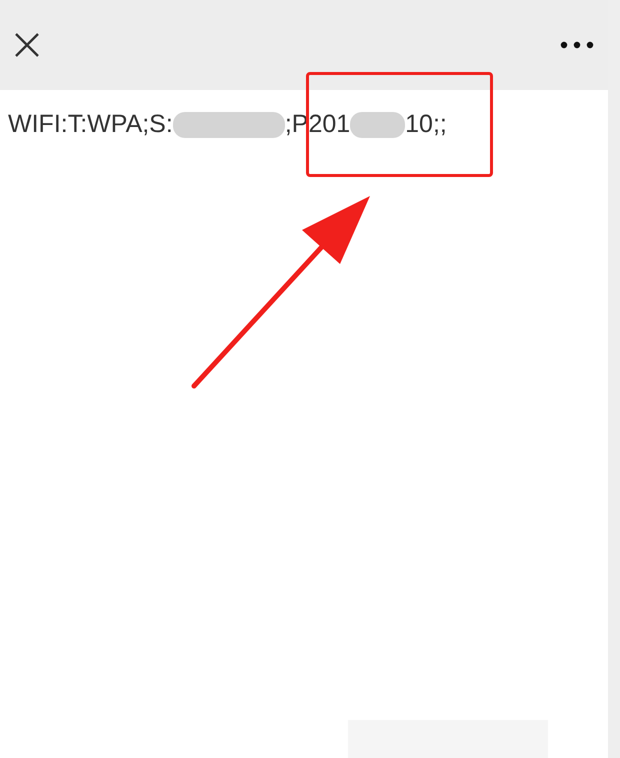  Describe the element at coordinates (329, 124) in the screenshot. I see `wifi-code-text: 201` at that location.